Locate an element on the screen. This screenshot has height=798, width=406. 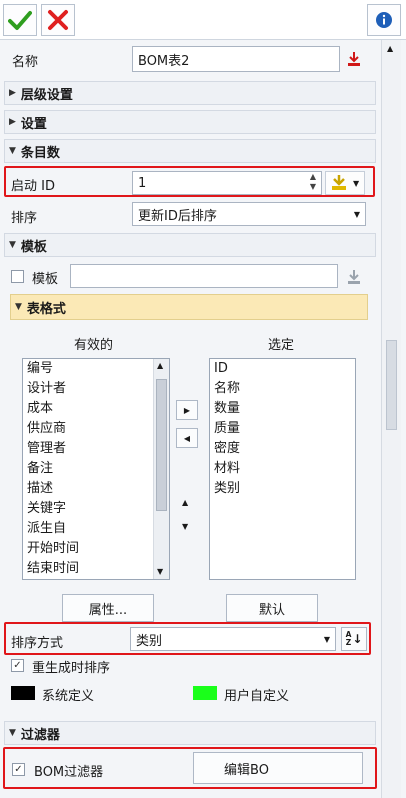
list-scrollbar: ▲ ▼ is located at coordinates (161, 469).